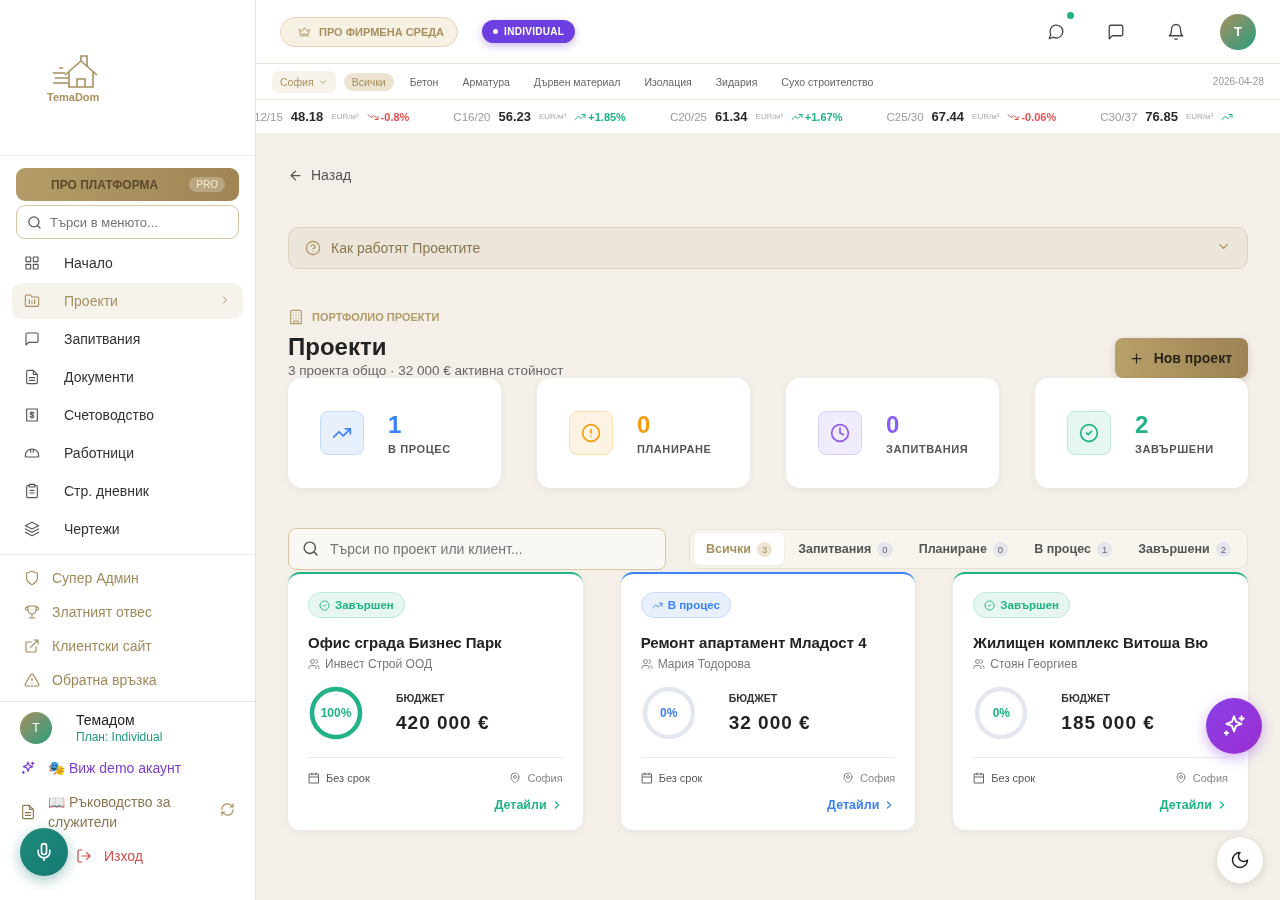 The image size is (1280, 900). Describe the element at coordinates (127, 529) in the screenshot. I see `nav-item: Чертежи` at that location.